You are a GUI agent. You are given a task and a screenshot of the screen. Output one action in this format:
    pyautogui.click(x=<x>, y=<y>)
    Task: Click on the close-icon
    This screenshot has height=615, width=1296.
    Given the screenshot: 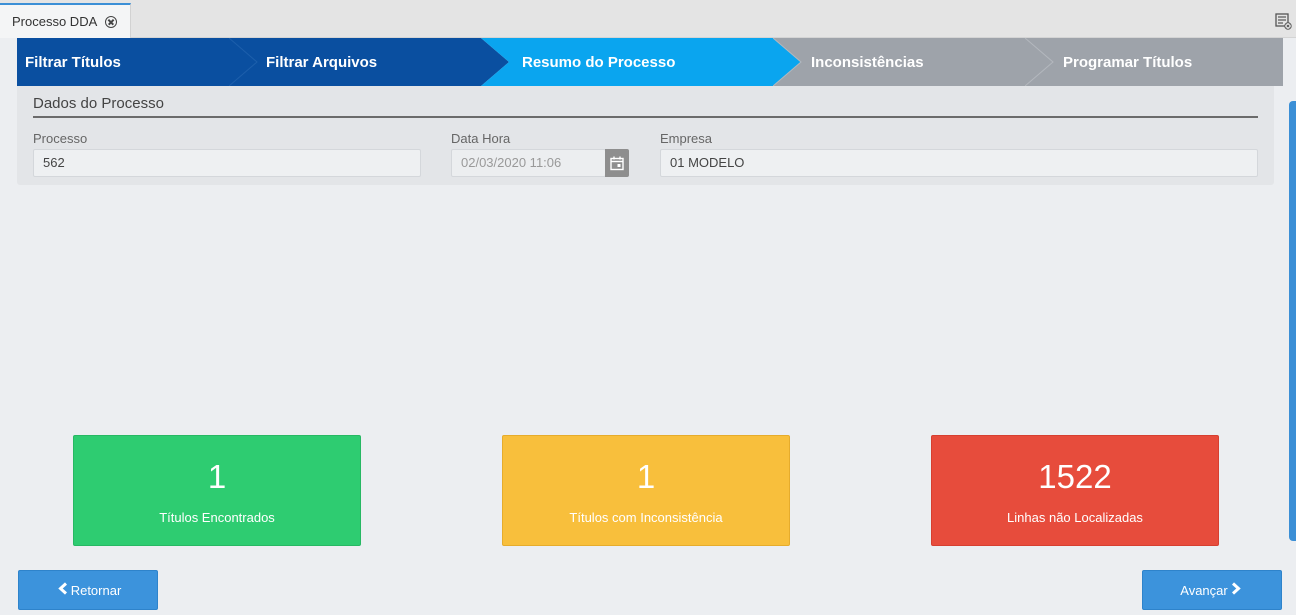 What is the action you would take?
    pyautogui.click(x=111, y=21)
    